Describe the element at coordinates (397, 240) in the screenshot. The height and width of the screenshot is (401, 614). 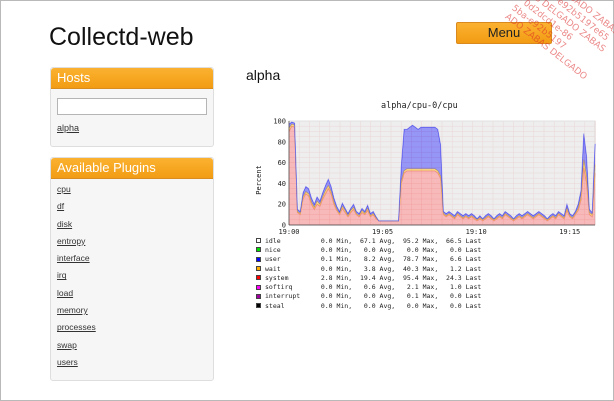
I see `legend-stats: 0.0 Min, 67.1 Avg, 95.2 Max, 66.5 Last` at that location.